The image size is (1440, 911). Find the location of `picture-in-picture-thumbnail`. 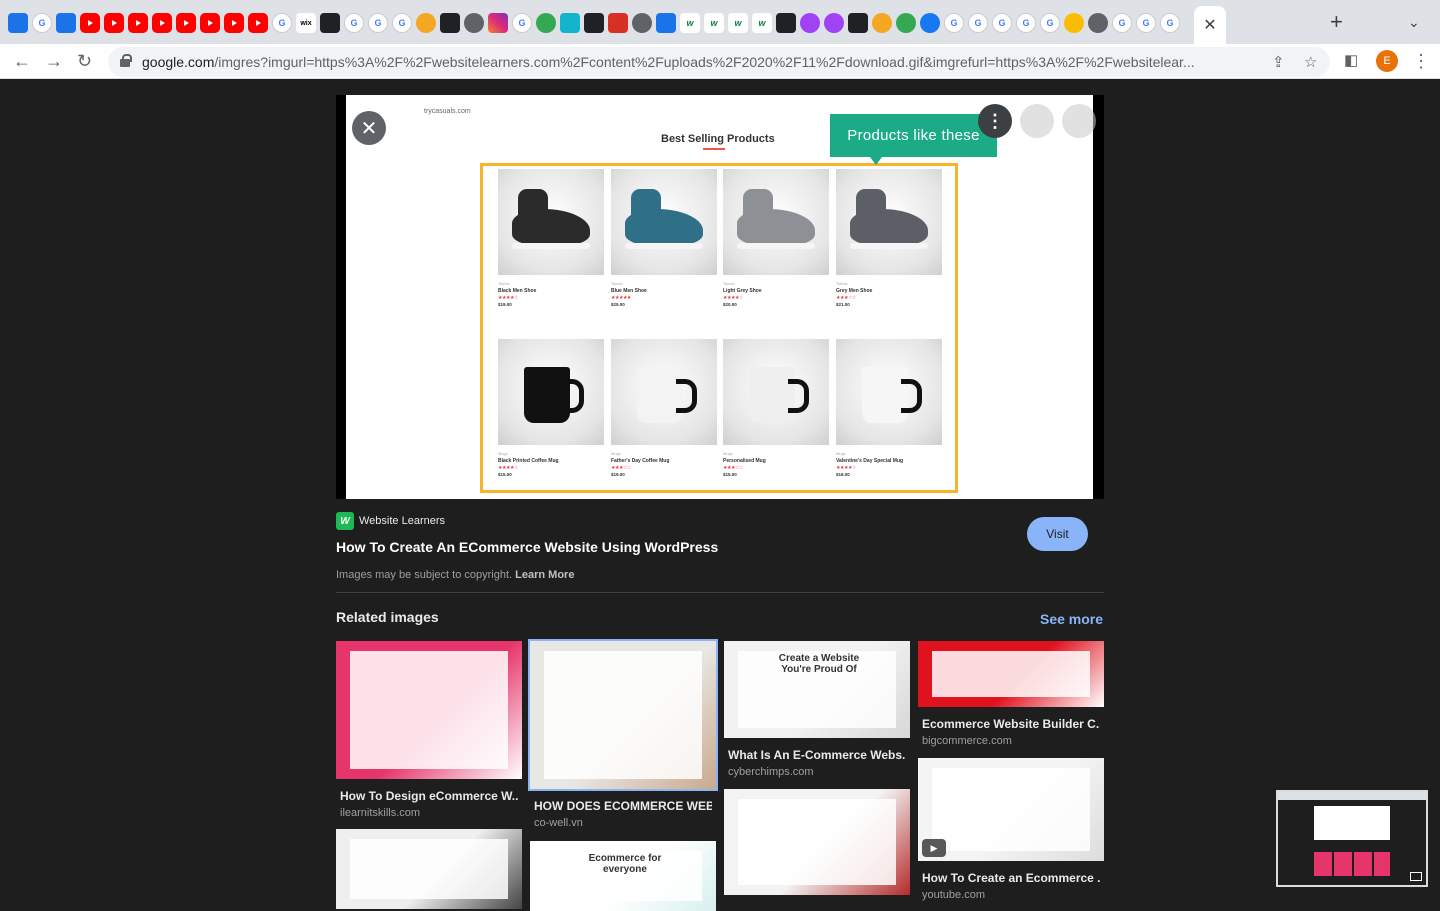

picture-in-picture-thumbnail is located at coordinates (1352, 838).